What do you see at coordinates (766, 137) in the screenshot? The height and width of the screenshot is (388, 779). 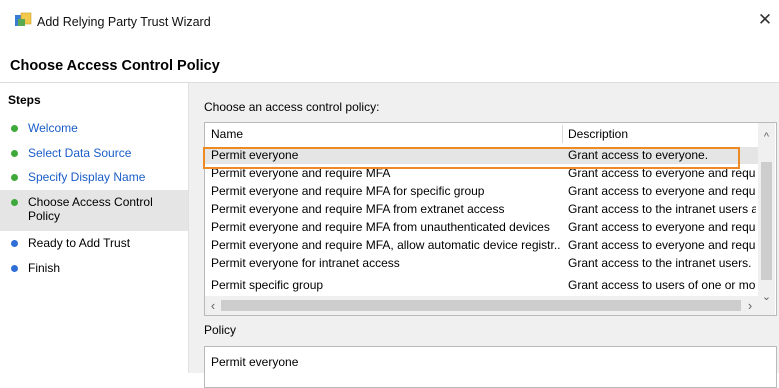 I see `scroll-up-icon: ^` at bounding box center [766, 137].